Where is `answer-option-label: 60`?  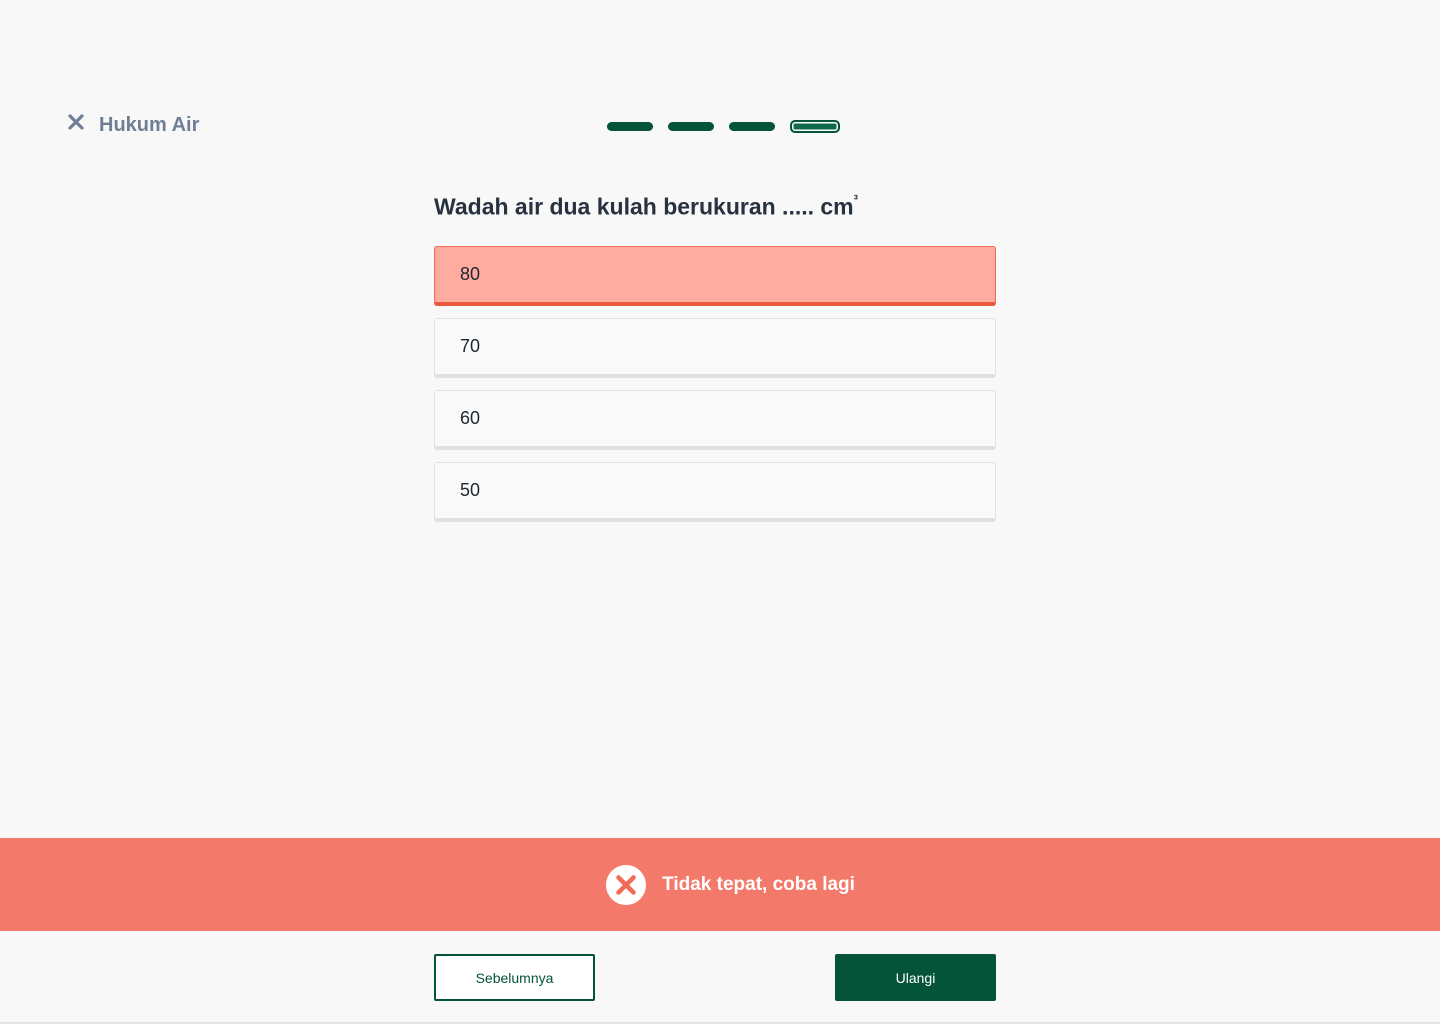 answer-option-label: 60 is located at coordinates (470, 418).